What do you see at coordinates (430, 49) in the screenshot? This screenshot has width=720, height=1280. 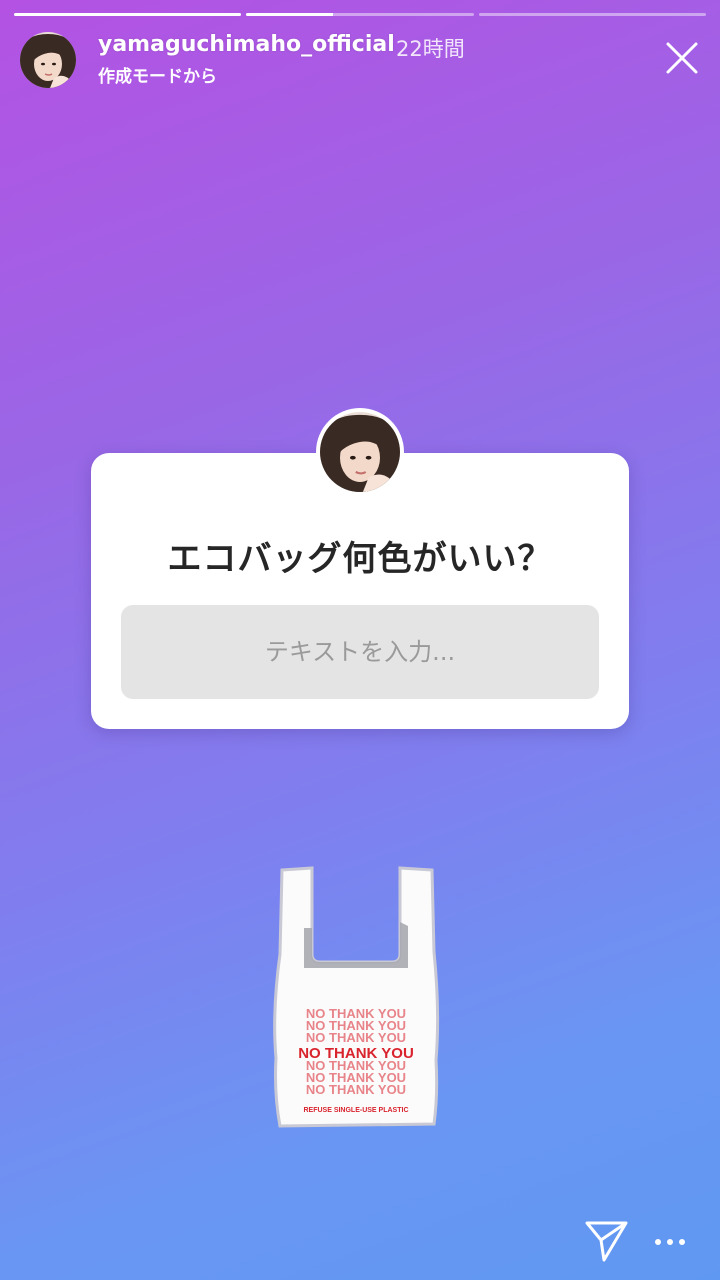 I see `post-time: 22時間` at bounding box center [430, 49].